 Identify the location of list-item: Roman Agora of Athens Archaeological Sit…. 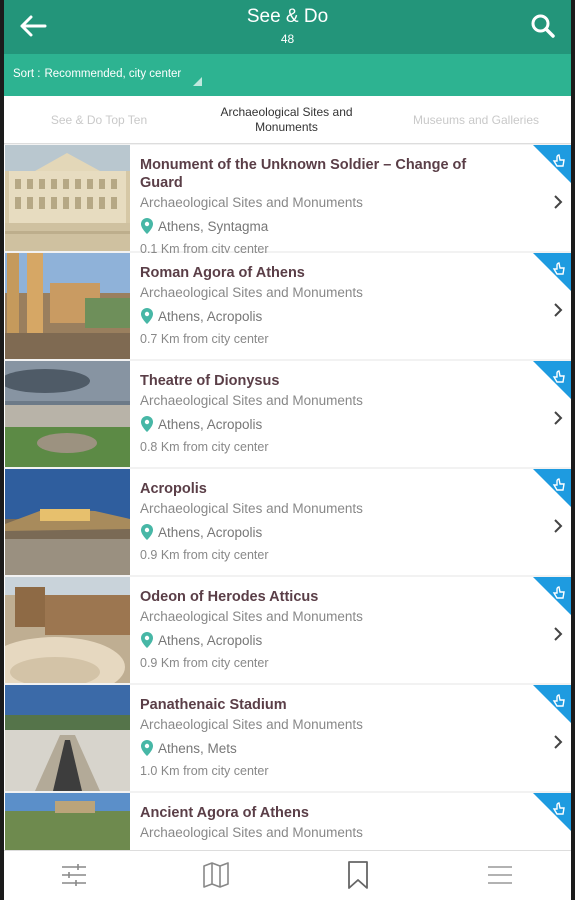
(287, 306).